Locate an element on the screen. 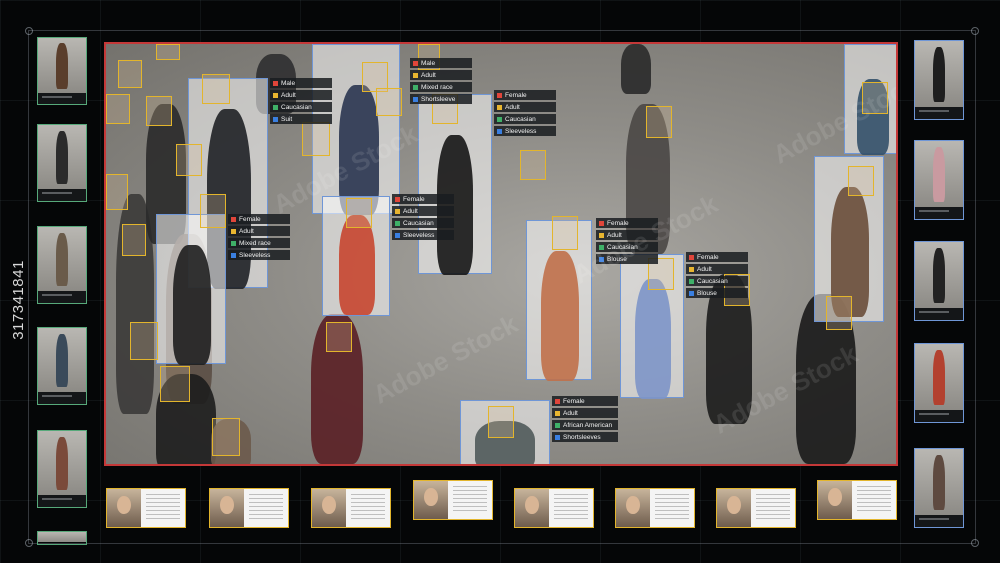 This screenshot has height=563, width=1000. attribute-tag-panel: Male Adult Mixed race Shortsleeve is located at coordinates (441, 82).